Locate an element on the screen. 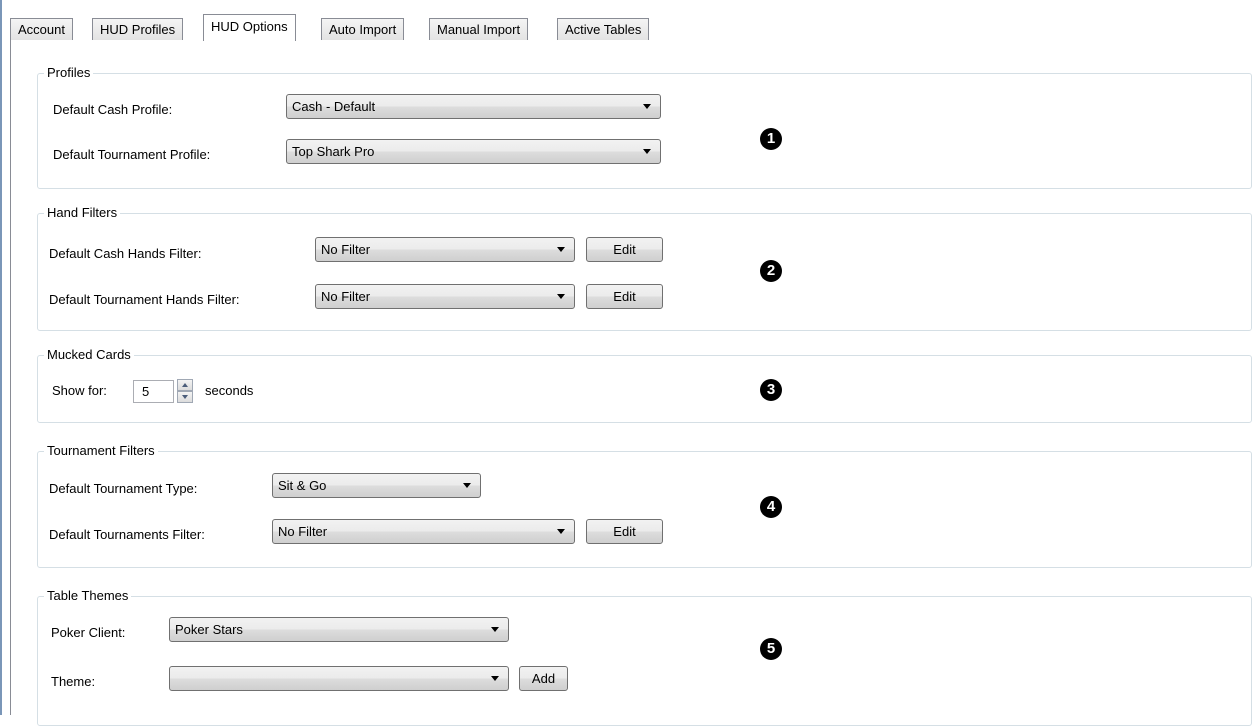 This screenshot has height=726, width=1257. tab-manual-import: Manual Import is located at coordinates (479, 29).